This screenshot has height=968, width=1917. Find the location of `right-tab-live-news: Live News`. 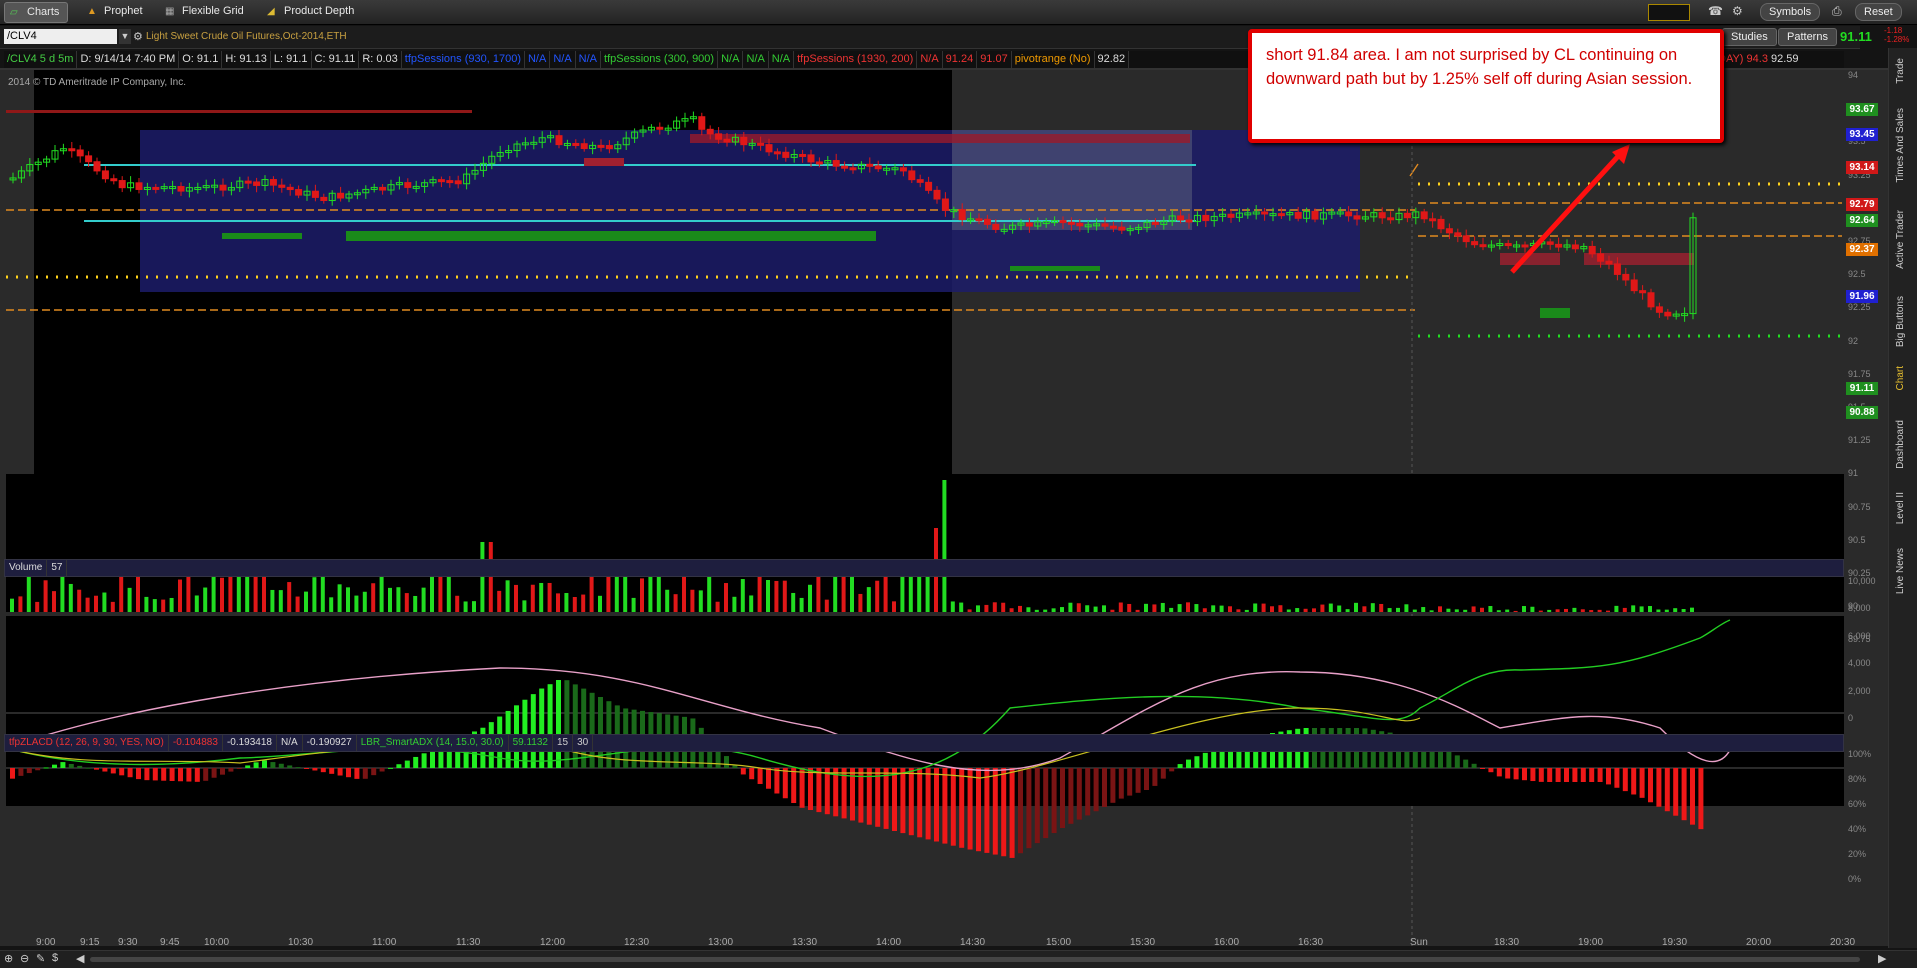

right-tab-live-news: Live News is located at coordinates (1903, 571).